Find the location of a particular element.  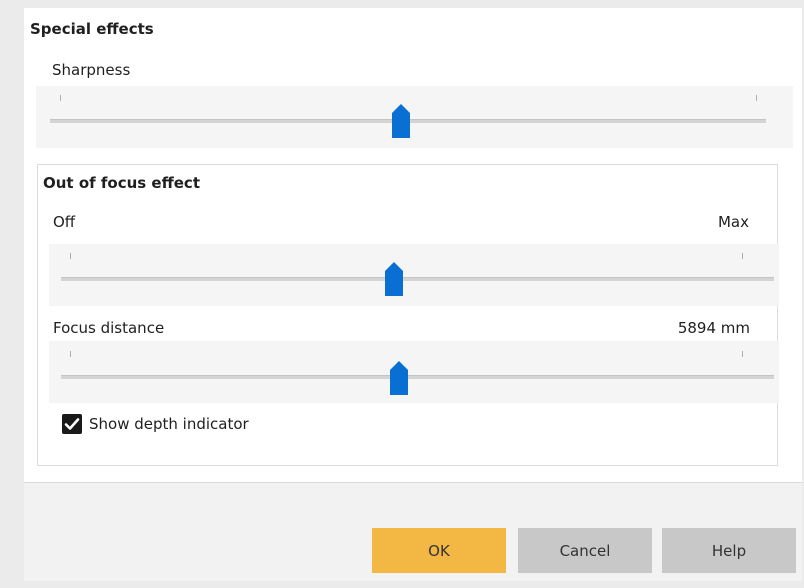

focus-distance-label: Focus distance is located at coordinates (109, 328).